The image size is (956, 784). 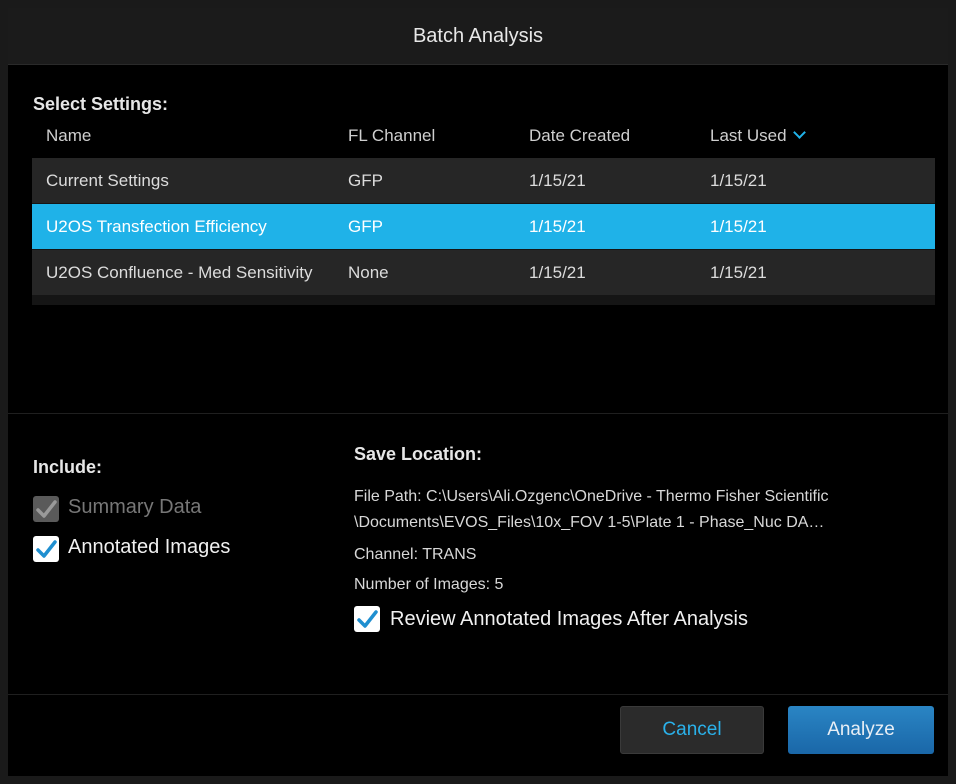 I want to click on save-location-label: Save Location:, so click(x=418, y=454).